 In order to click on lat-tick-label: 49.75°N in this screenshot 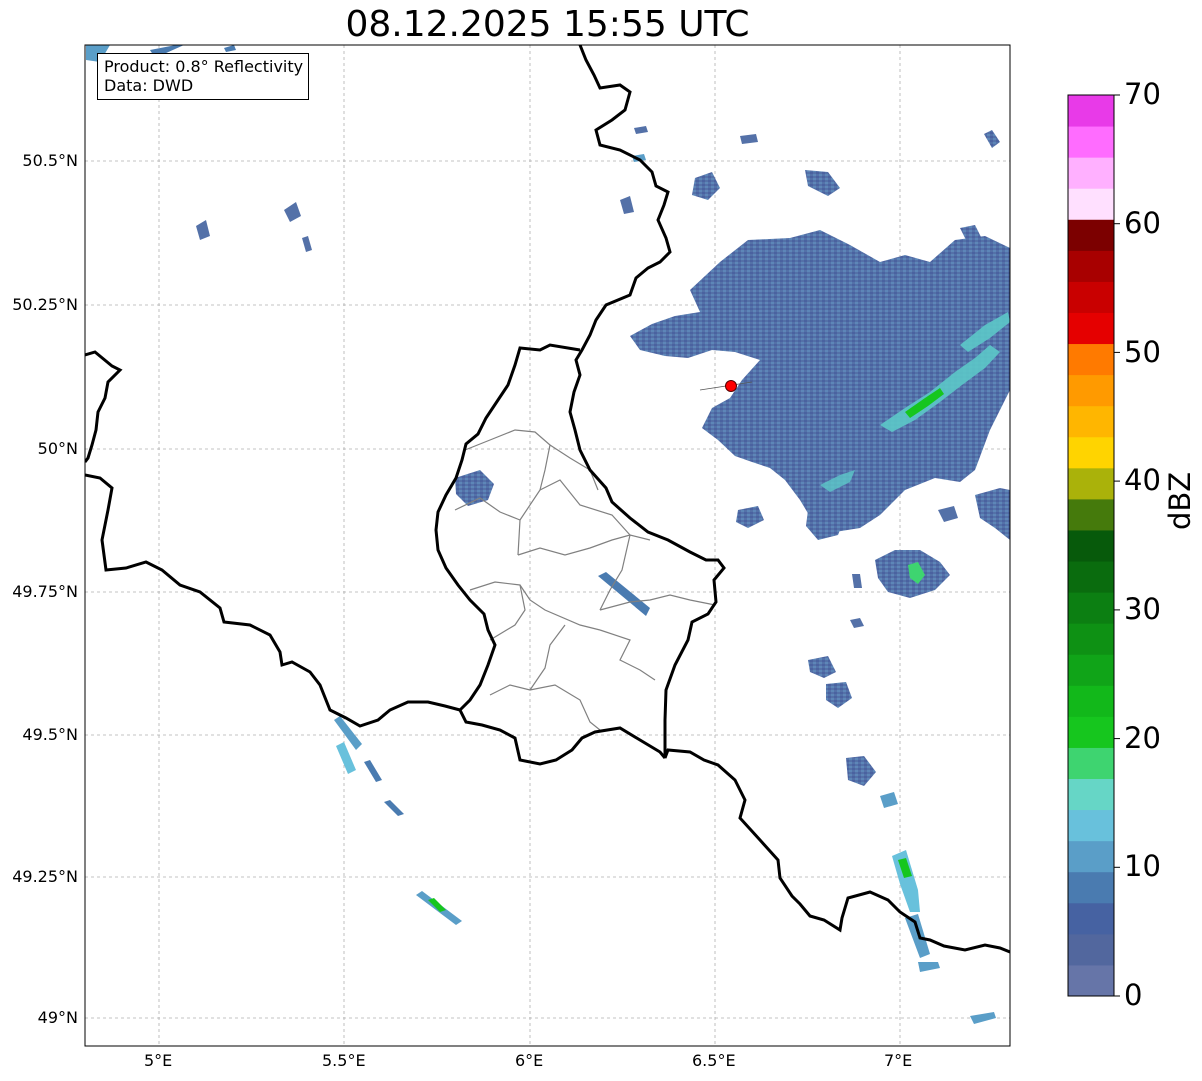, I will do `click(45, 591)`.